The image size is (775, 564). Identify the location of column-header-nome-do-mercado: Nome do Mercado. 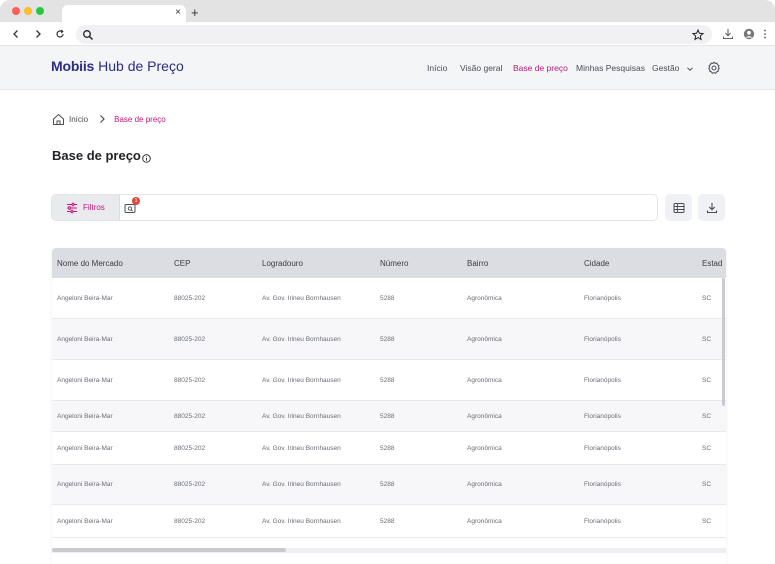
(90, 263).